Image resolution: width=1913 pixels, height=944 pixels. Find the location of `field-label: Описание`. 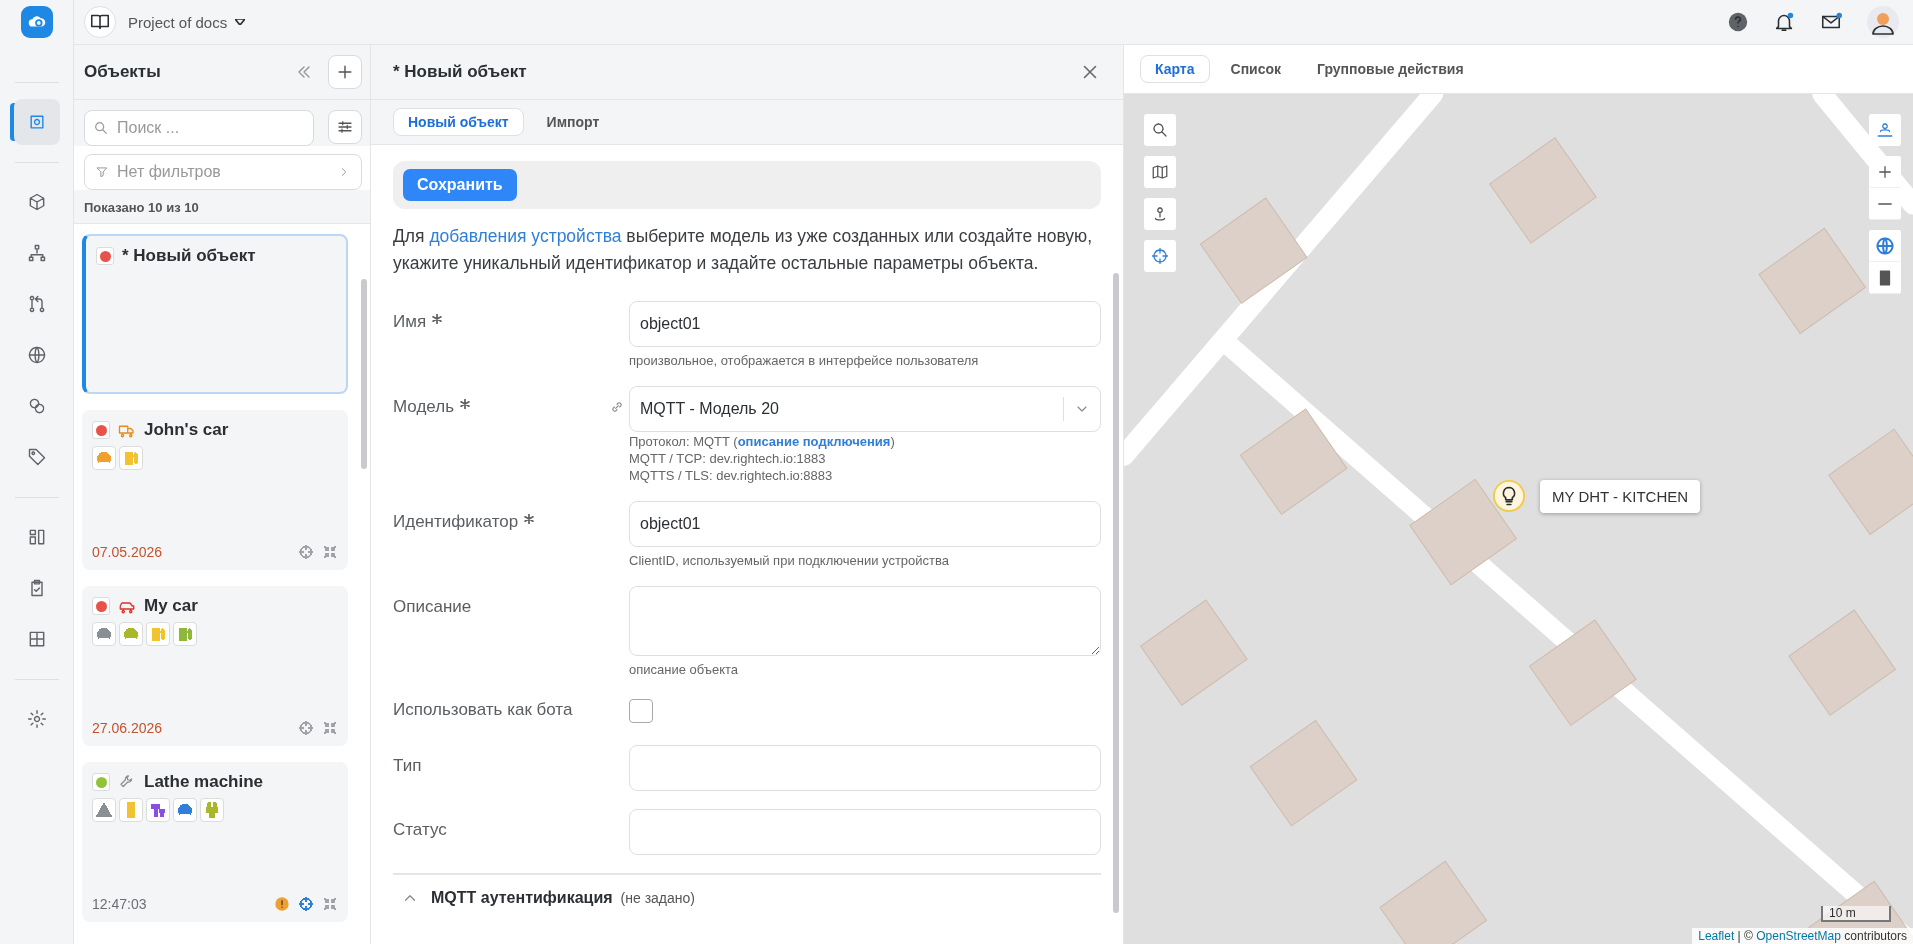

field-label: Описание is located at coordinates (432, 607).